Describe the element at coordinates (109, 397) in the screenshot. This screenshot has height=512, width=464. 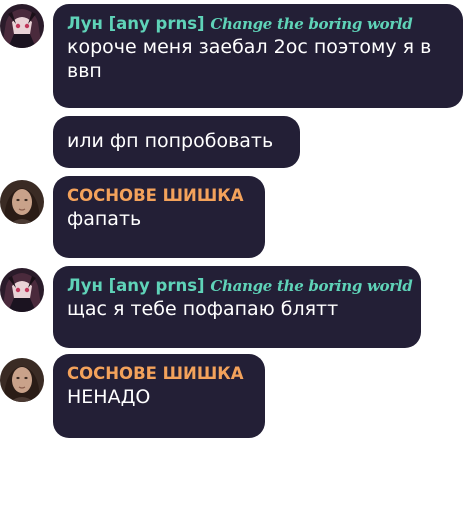
I see `message-text: НЕНАДО` at that location.